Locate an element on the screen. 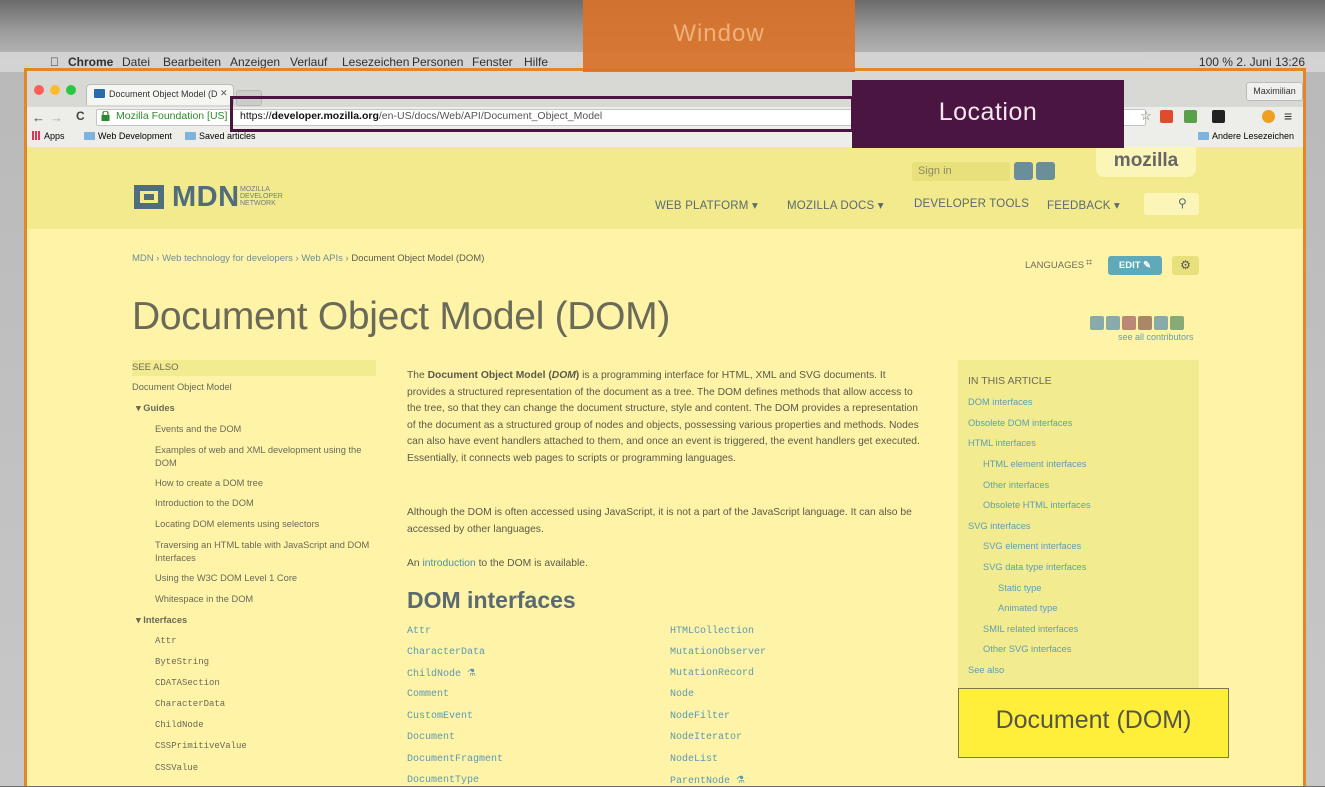  toc-link: HTML element interfaces is located at coordinates (1035, 464).